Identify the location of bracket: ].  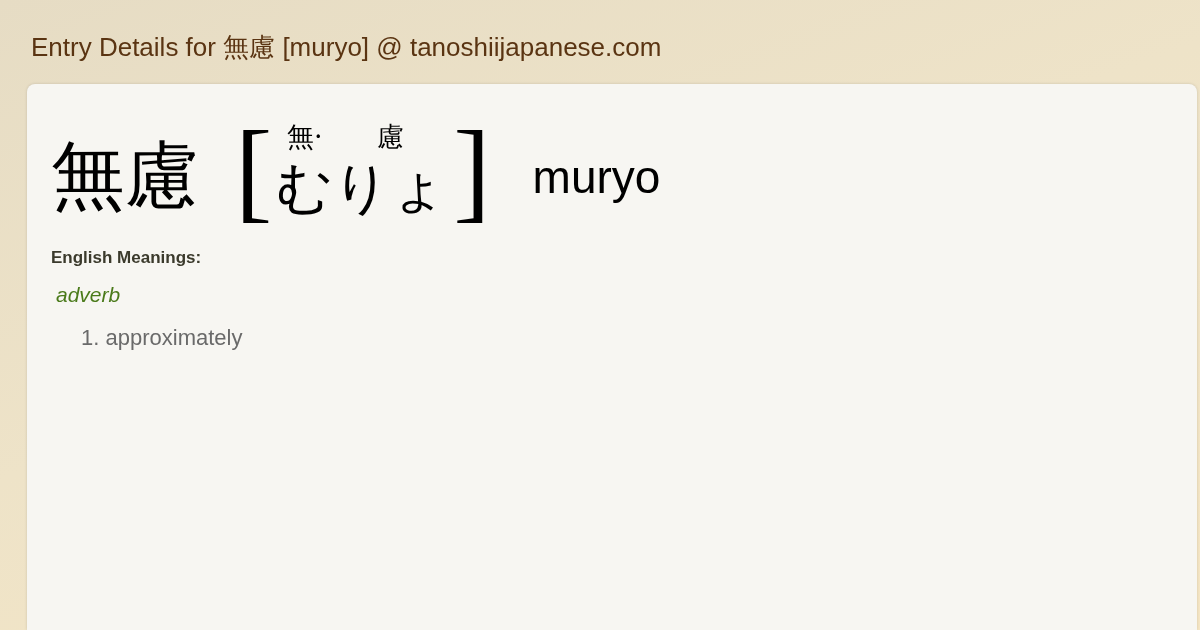
(472, 170).